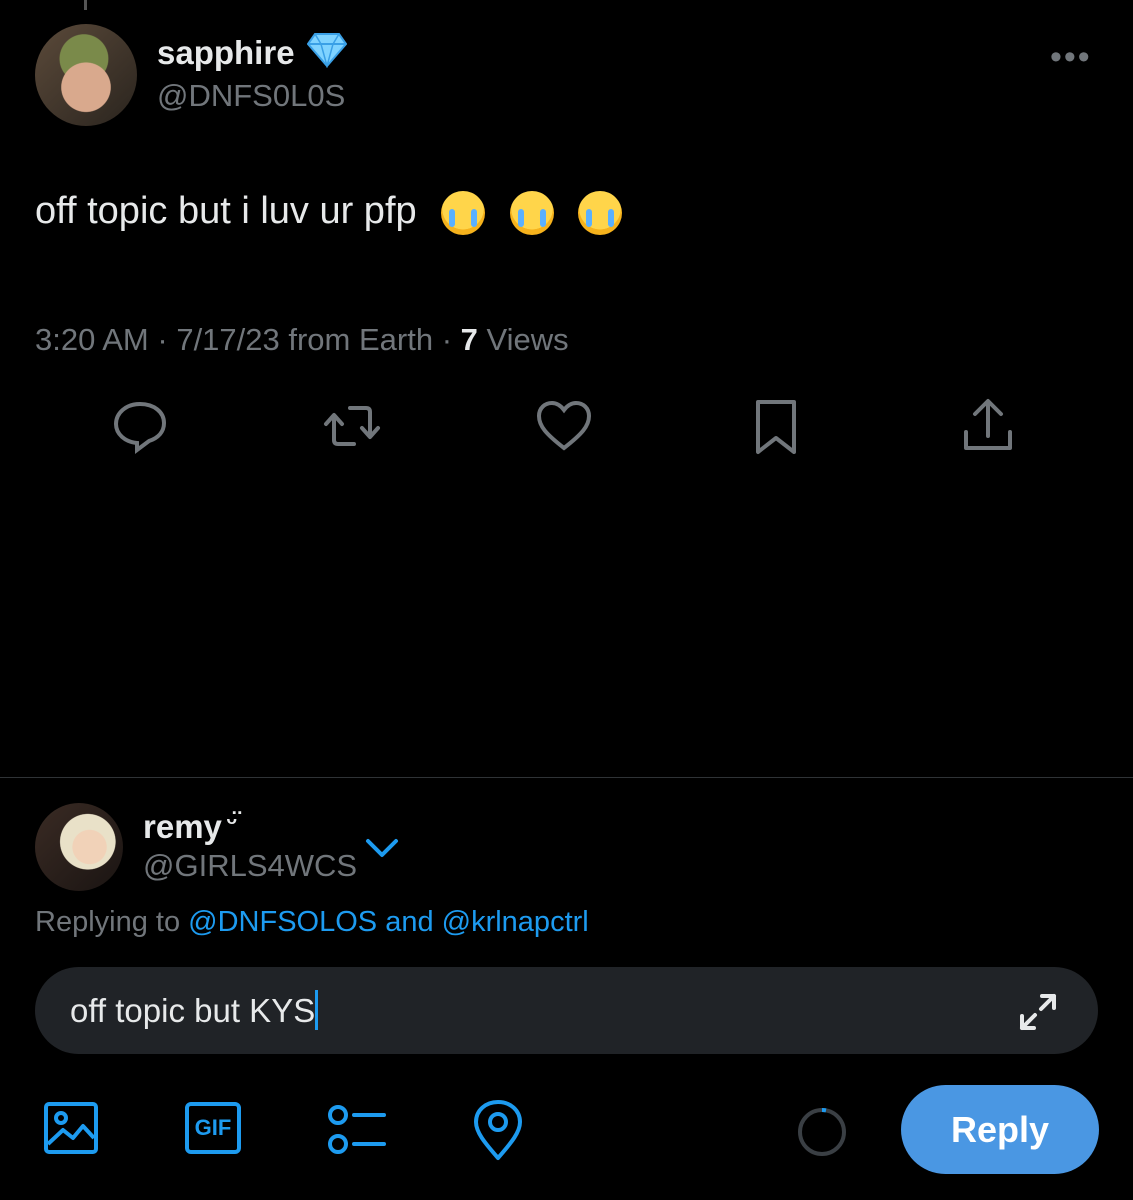 This screenshot has height=1200, width=1133. I want to click on reply-user-name-suffix: ᵕ̈, so click(232, 821).